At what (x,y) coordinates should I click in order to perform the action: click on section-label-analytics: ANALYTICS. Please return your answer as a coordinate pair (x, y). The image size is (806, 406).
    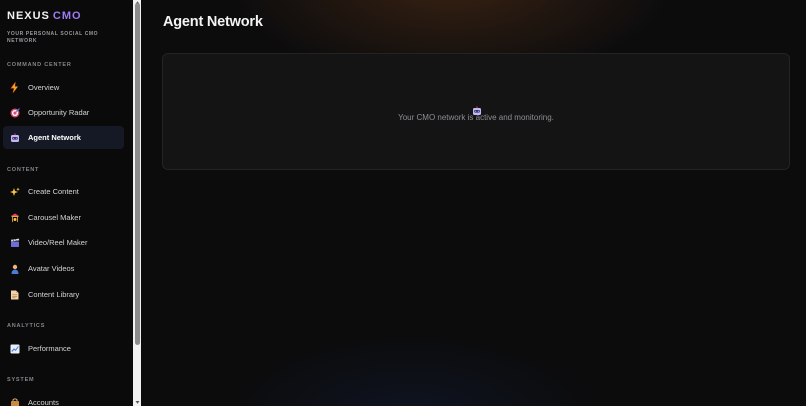
    Looking at the image, I should click on (26, 326).